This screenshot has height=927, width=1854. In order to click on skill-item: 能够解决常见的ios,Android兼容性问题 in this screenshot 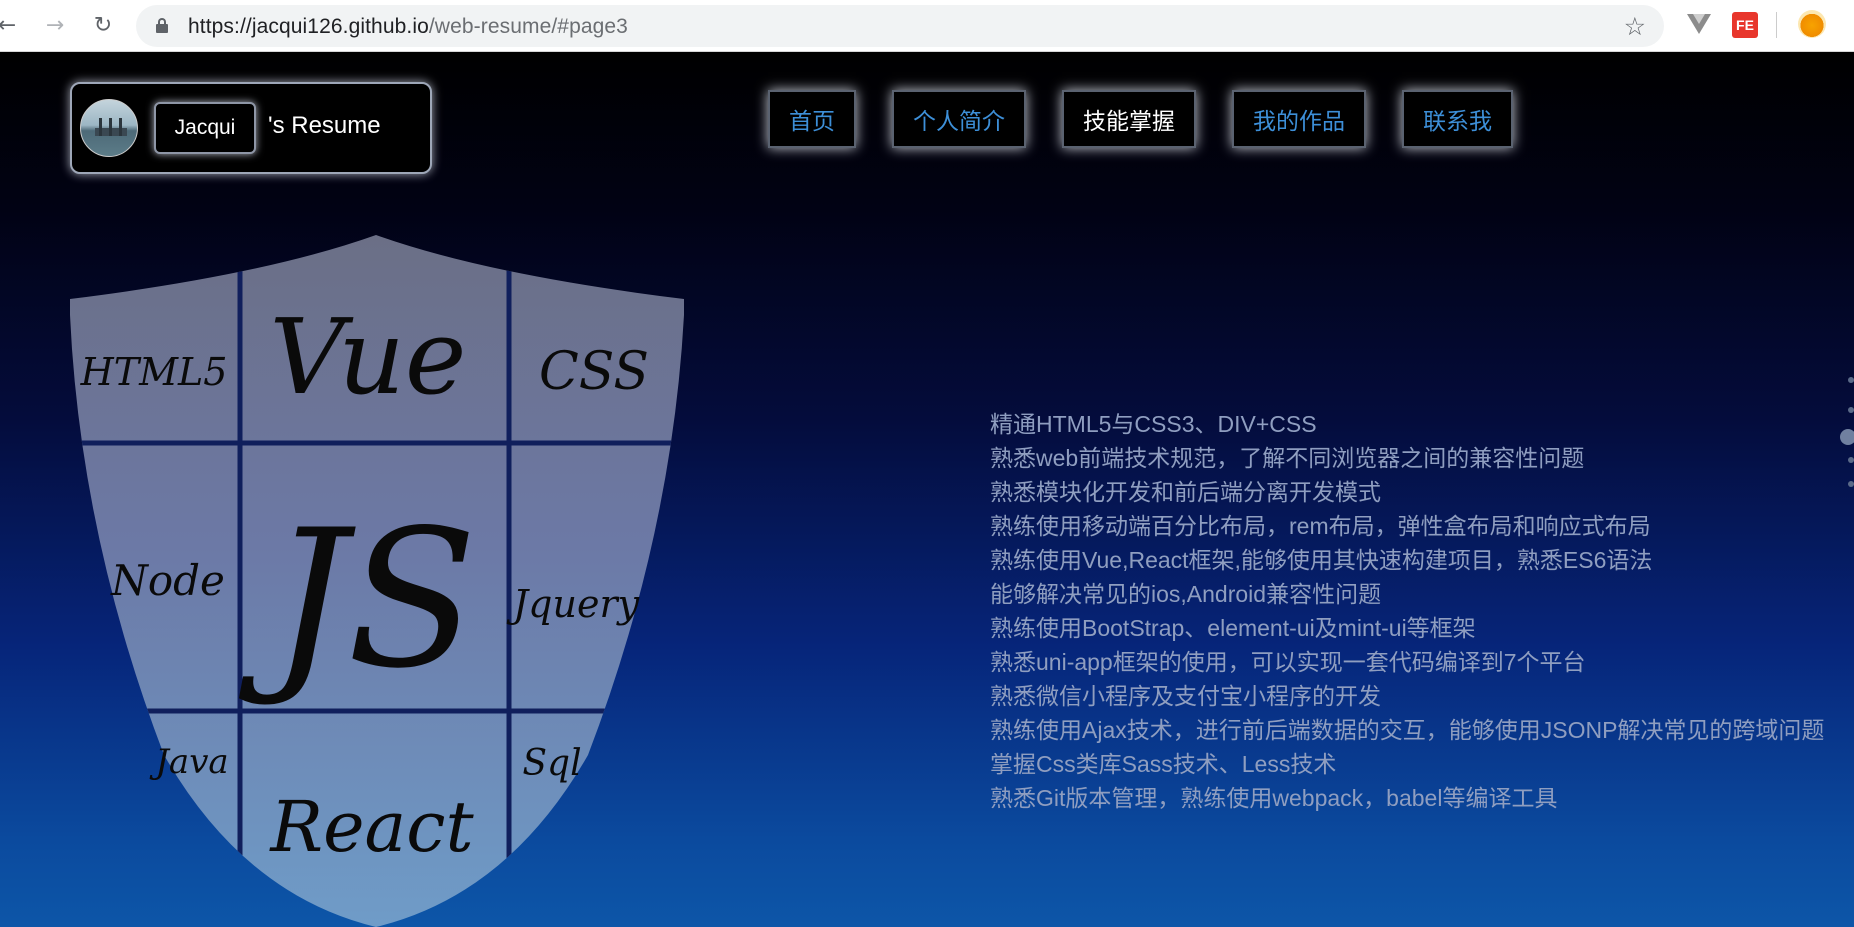, I will do `click(1186, 594)`.